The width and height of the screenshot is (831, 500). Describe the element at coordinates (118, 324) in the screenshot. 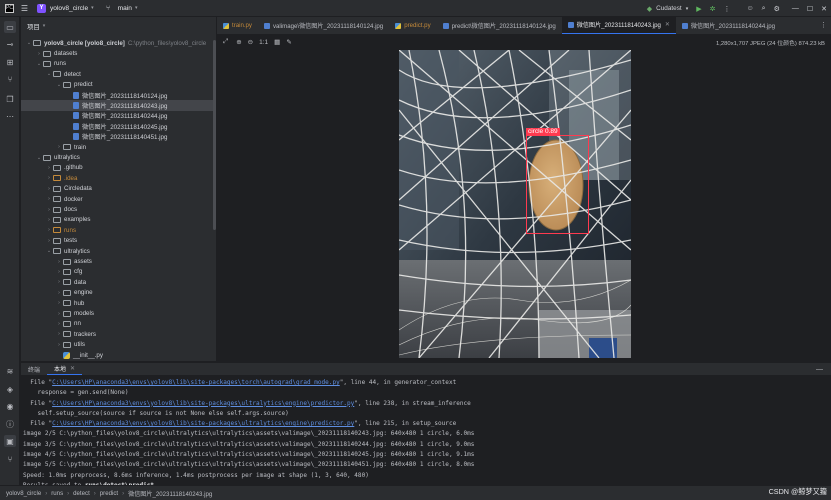

I see `tree-item: › nn` at that location.